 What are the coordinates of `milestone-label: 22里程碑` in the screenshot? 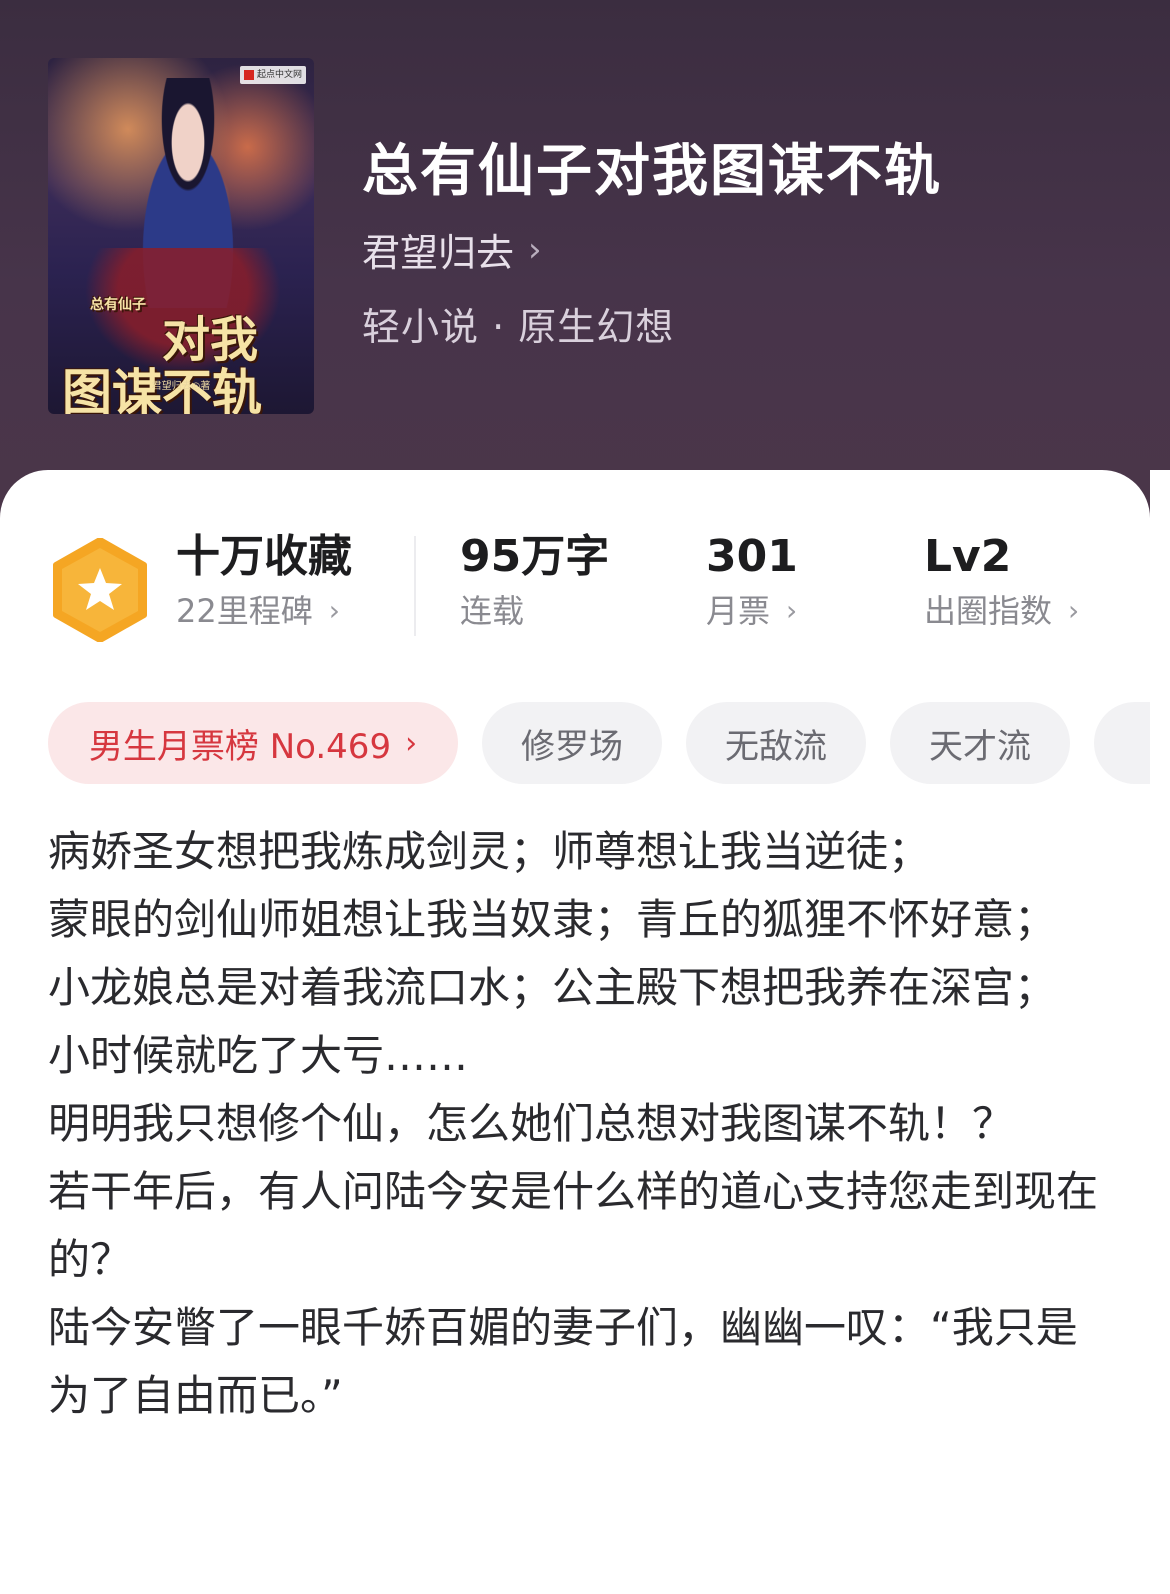 It's located at (244, 611).